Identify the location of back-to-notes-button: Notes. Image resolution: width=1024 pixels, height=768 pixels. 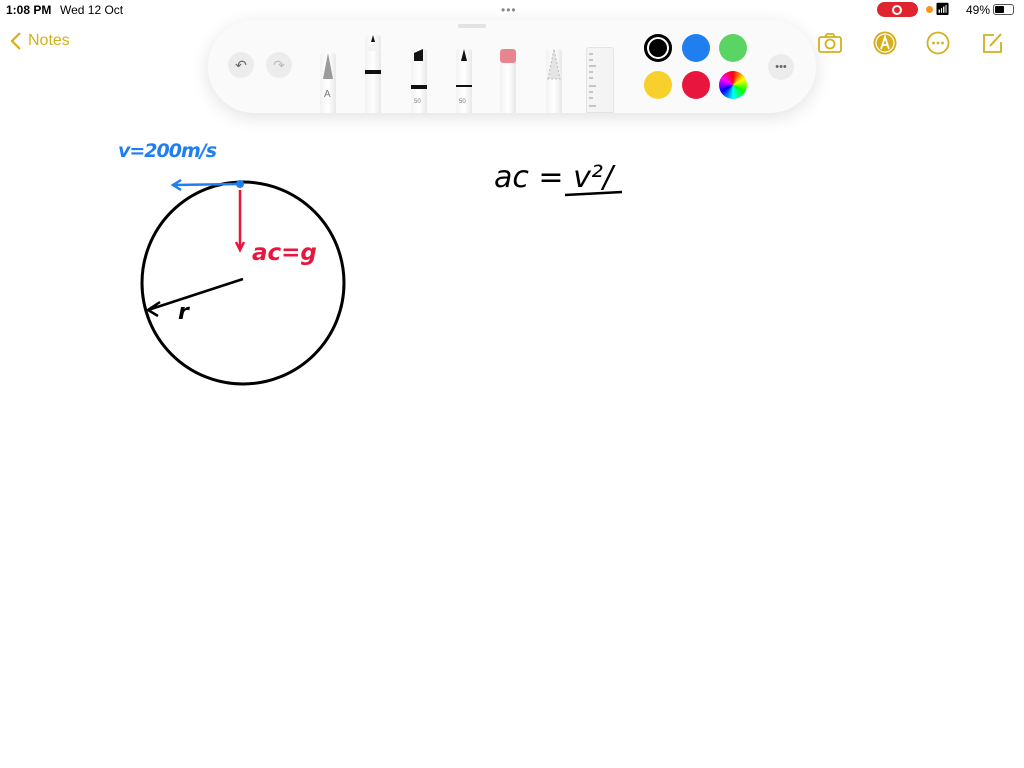
(40, 41).